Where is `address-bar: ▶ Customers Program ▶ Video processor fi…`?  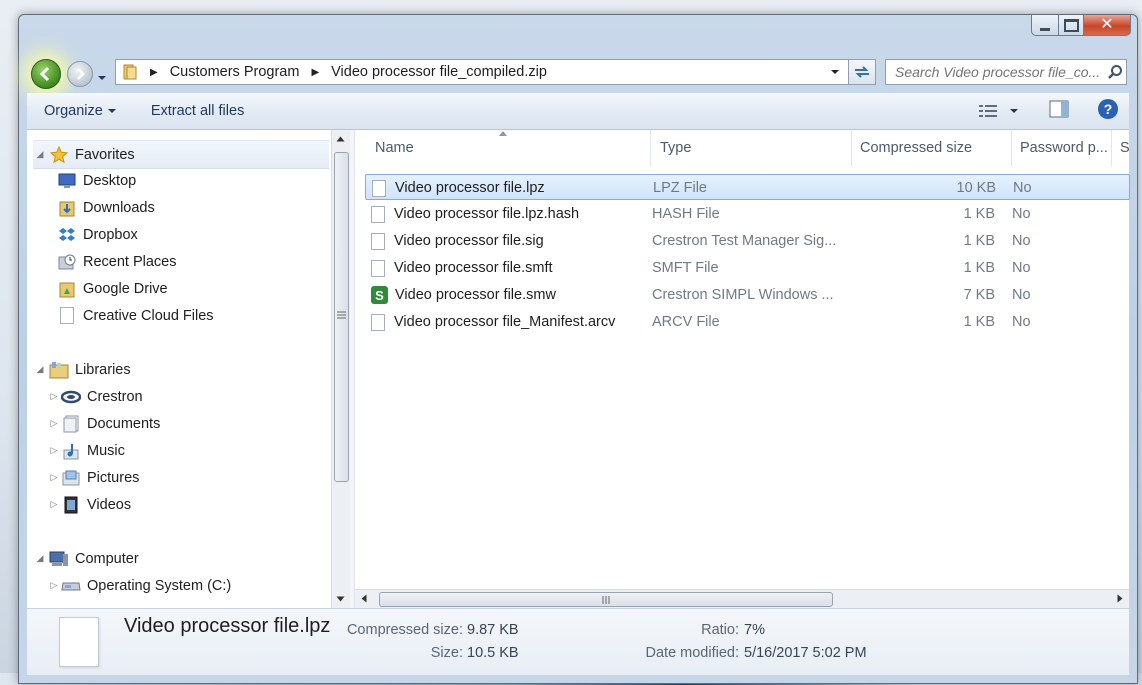 address-bar: ▶ Customers Program ▶ Video processor fi… is located at coordinates (482, 72).